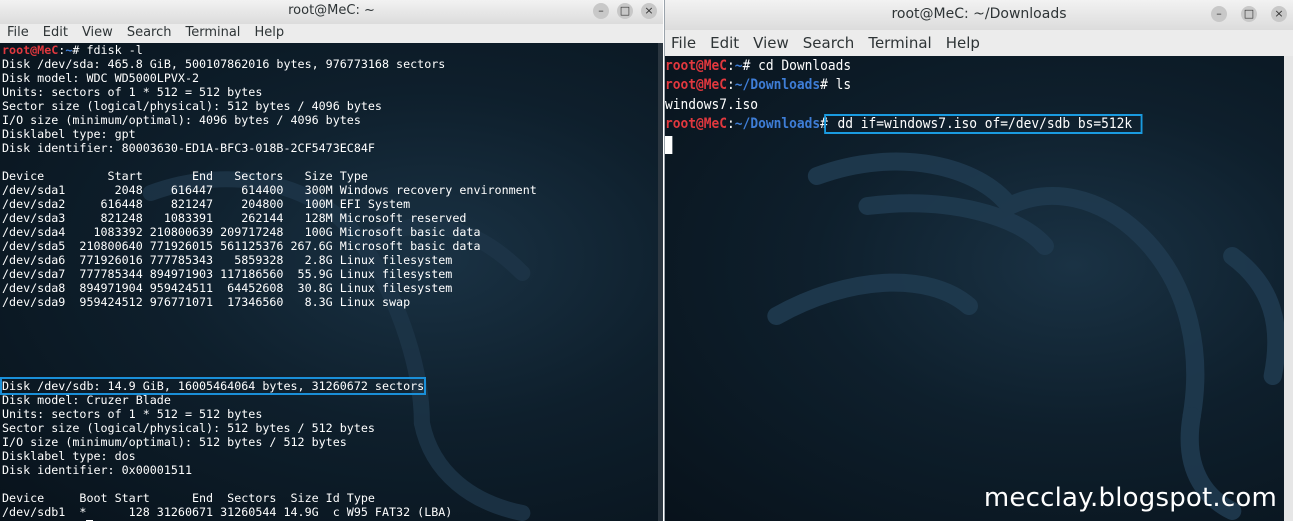 This screenshot has height=521, width=1293. I want to click on command-text: cd Downloads, so click(805, 66).